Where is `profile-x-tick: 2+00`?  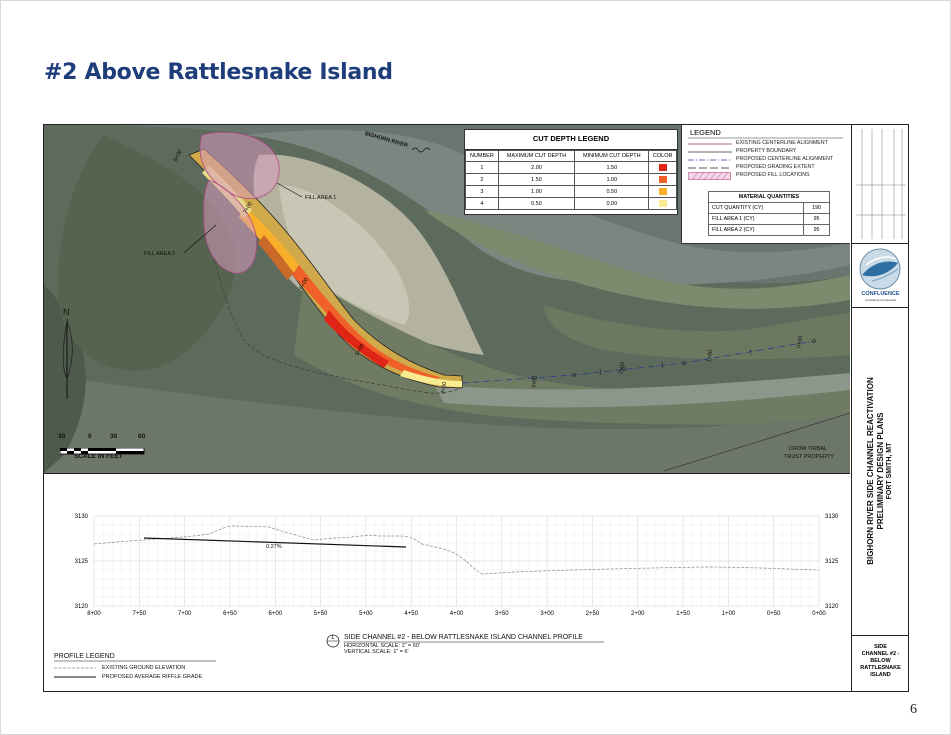
profile-x-tick: 2+00 is located at coordinates (638, 614).